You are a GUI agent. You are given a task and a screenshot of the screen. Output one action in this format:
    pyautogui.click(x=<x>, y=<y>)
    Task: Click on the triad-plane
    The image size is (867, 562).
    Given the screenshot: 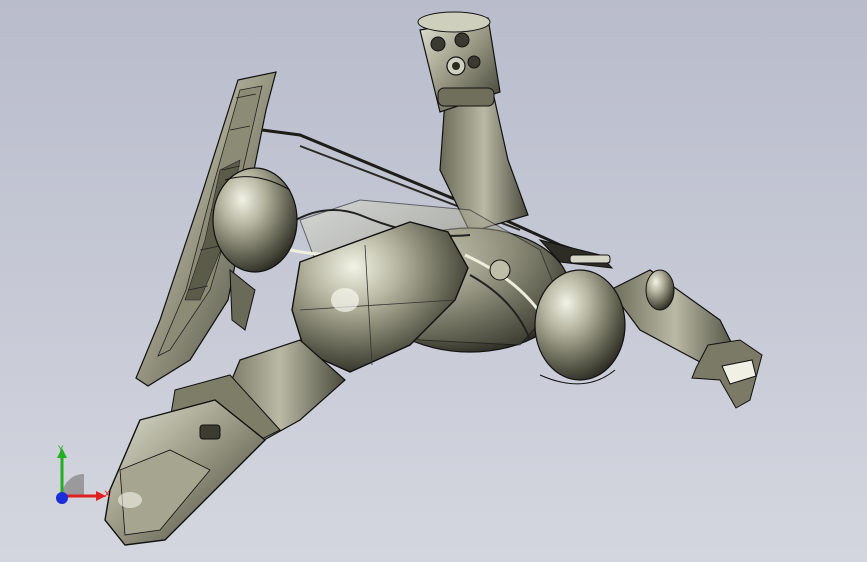 What is the action you would take?
    pyautogui.click(x=73, y=485)
    